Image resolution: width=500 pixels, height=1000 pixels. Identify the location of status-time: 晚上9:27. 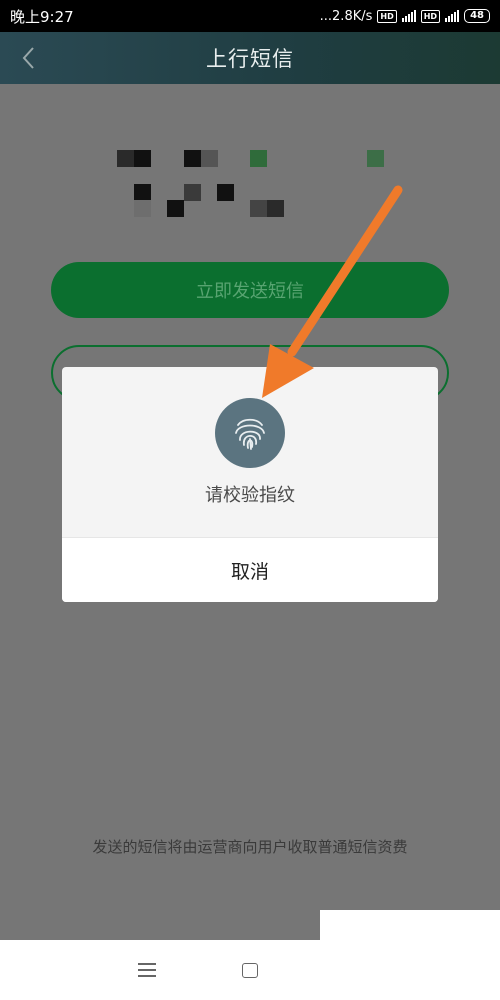
(42, 16).